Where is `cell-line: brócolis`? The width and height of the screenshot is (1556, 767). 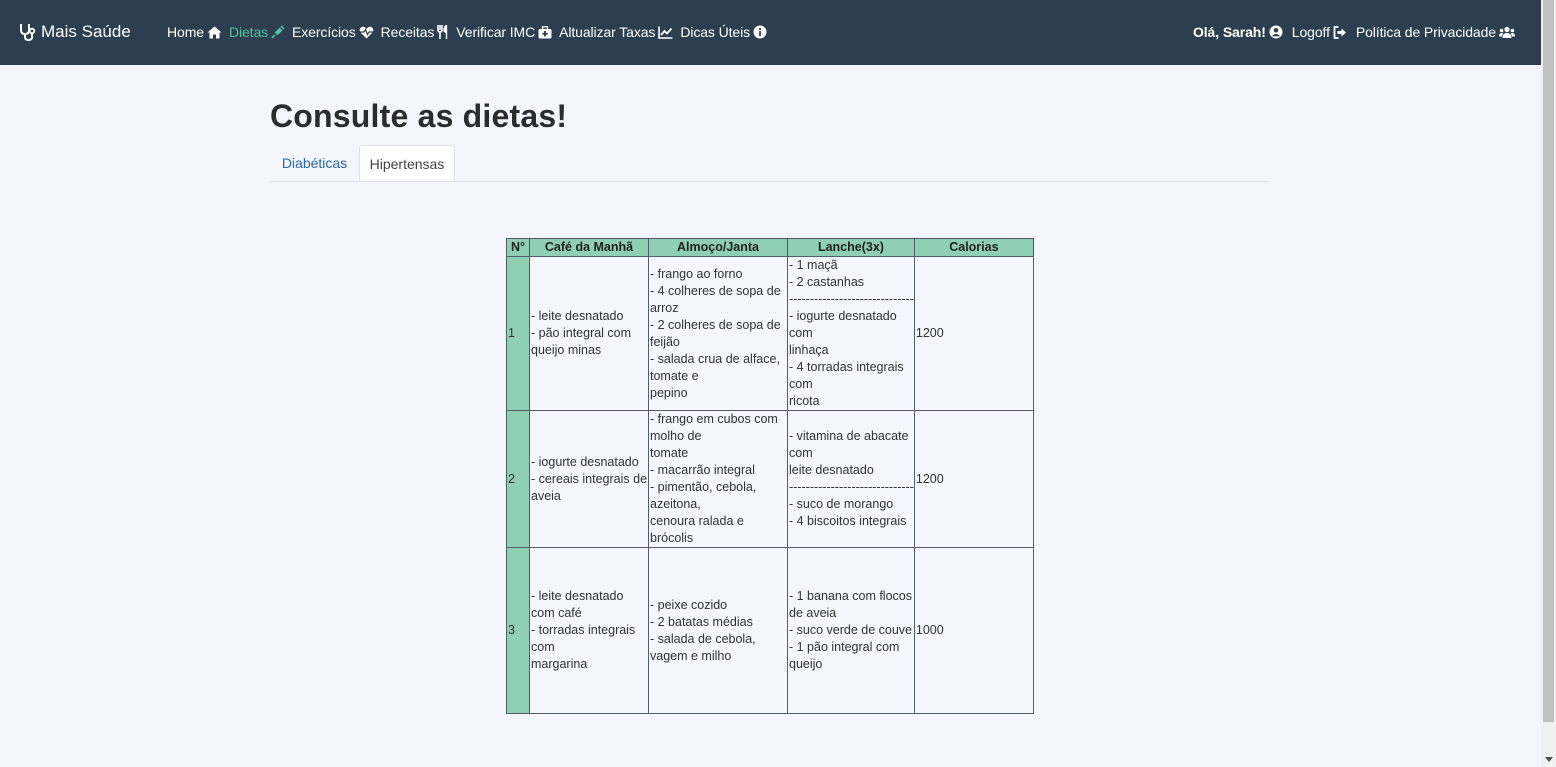 cell-line: brócolis is located at coordinates (672, 538).